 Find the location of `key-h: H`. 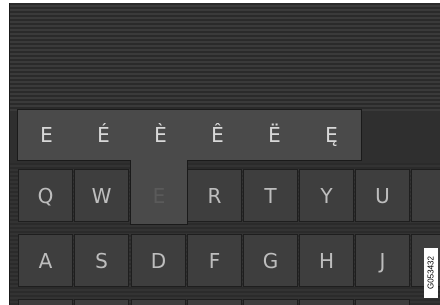

key-h: H is located at coordinates (326, 260).